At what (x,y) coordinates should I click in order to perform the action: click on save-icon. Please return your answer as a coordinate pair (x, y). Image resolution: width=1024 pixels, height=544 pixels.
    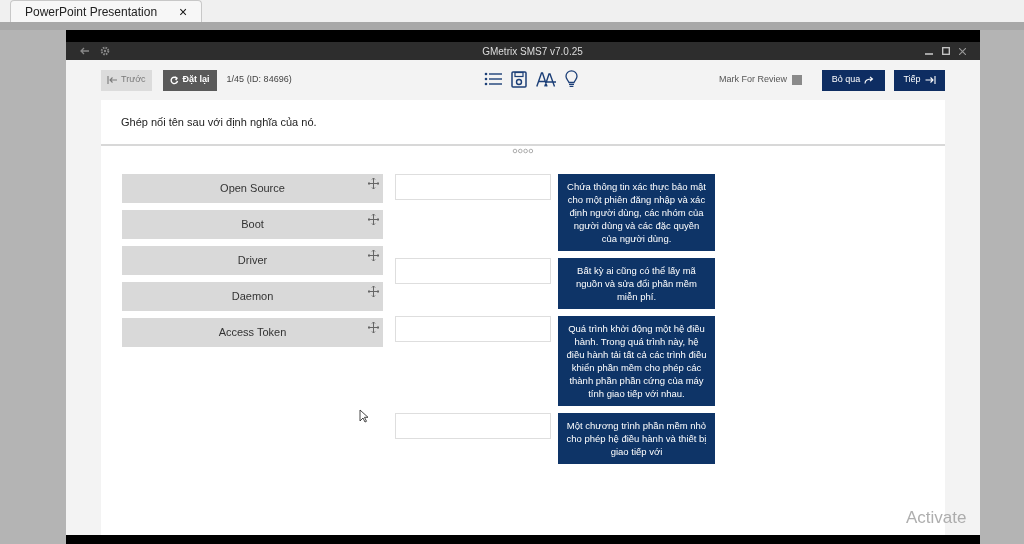
    Looking at the image, I should click on (519, 79).